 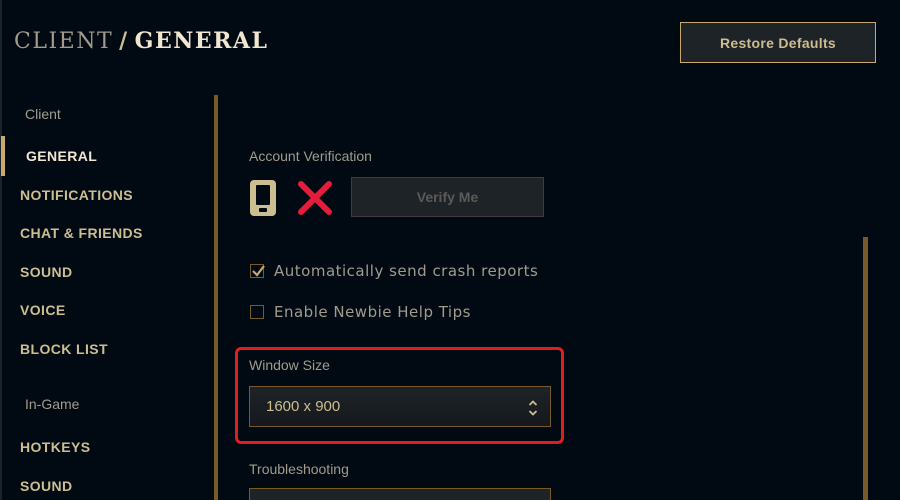 I want to click on sidebar-item-notifications: NOTIFICATIONS, so click(x=76, y=195).